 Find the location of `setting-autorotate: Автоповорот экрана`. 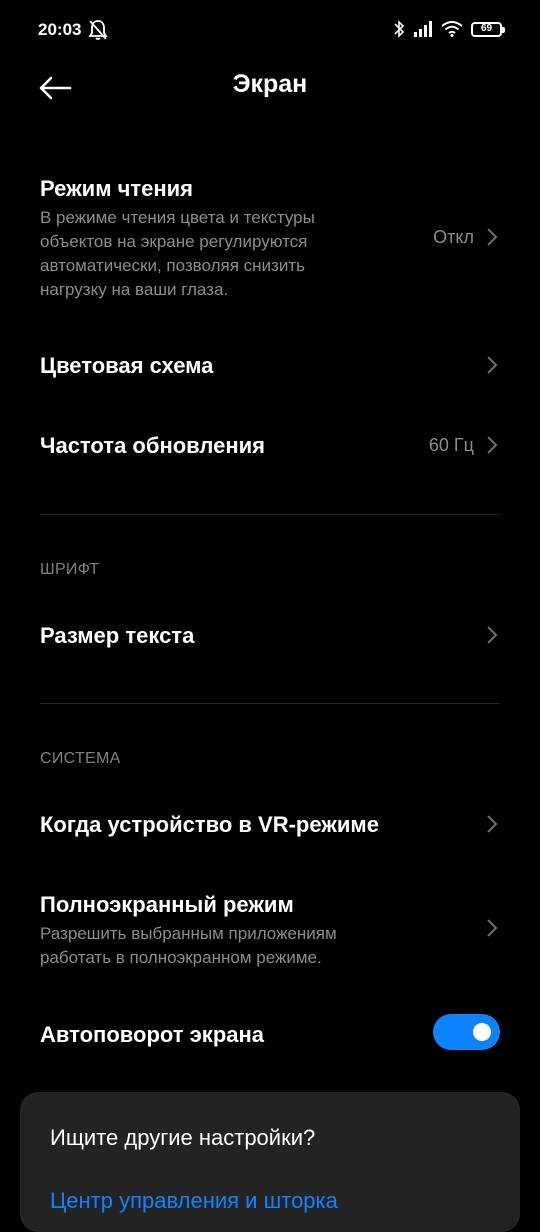

setting-autorotate: Автоповорот экрана is located at coordinates (270, 1035).